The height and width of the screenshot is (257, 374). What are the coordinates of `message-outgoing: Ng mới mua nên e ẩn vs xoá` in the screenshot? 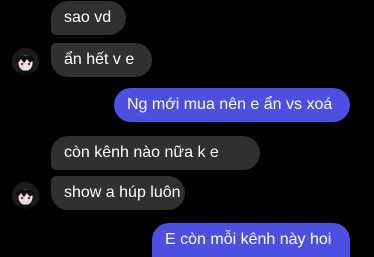 It's located at (232, 105).